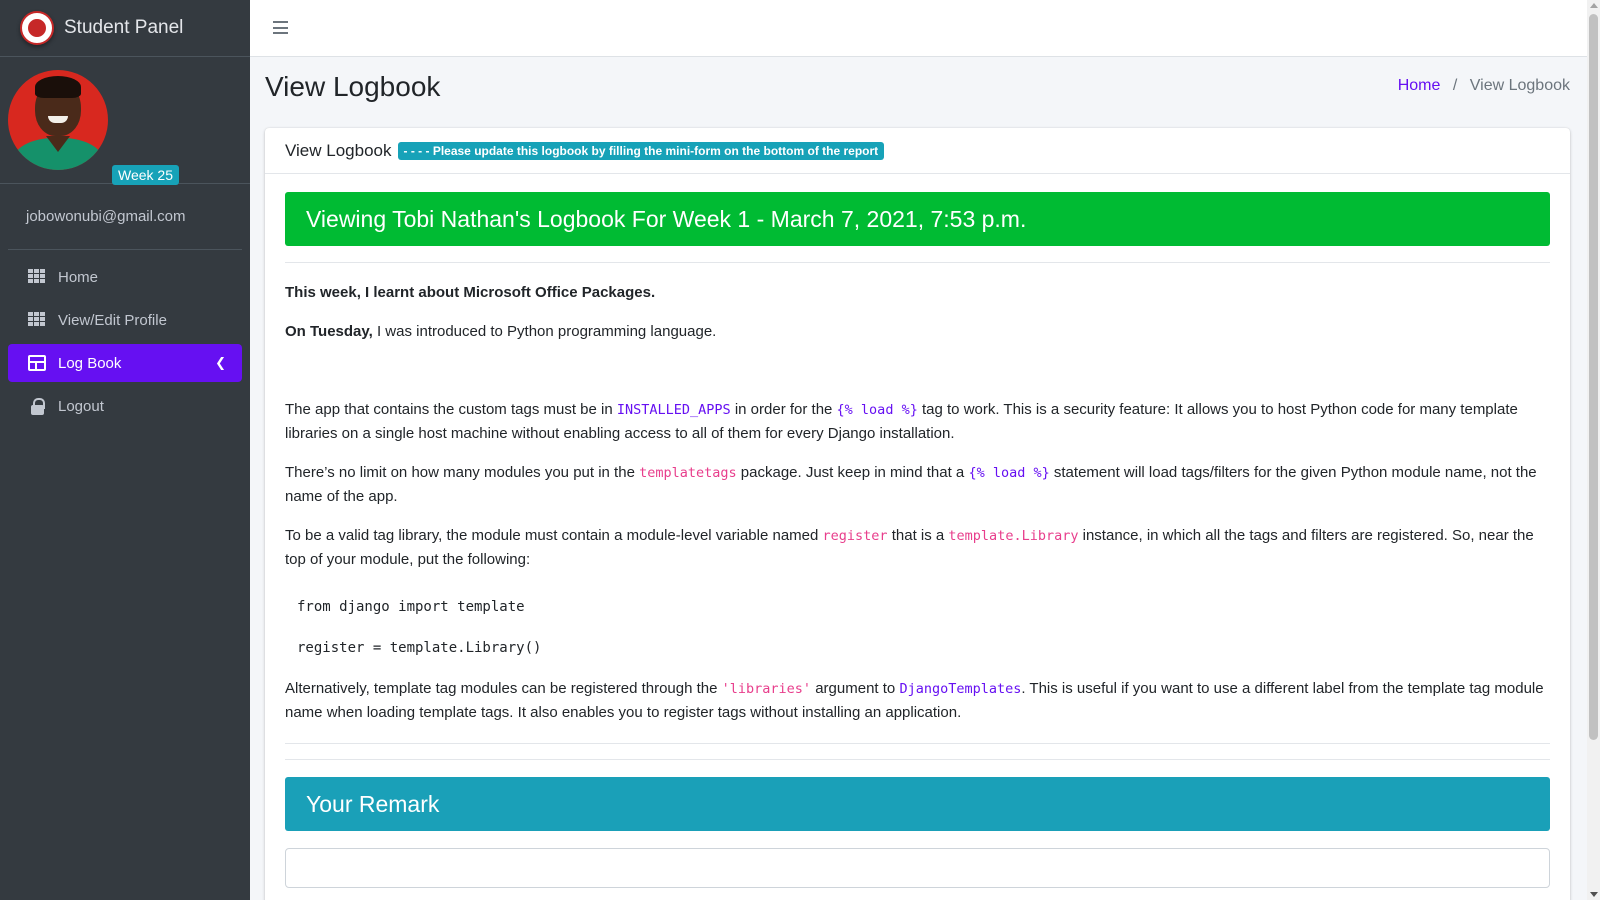  Describe the element at coordinates (90, 363) in the screenshot. I see `sidebar-item-label: Log Book` at that location.